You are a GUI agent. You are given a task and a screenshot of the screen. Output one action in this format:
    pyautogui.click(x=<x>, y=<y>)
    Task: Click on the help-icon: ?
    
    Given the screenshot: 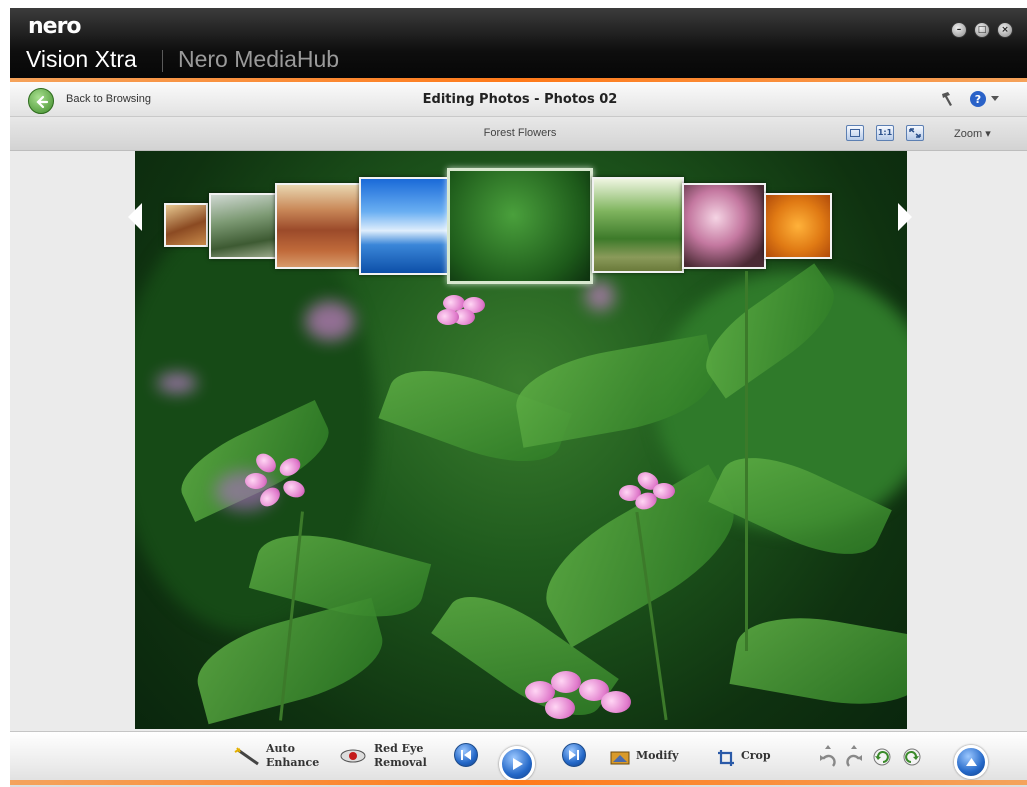 What is the action you would take?
    pyautogui.click(x=978, y=99)
    